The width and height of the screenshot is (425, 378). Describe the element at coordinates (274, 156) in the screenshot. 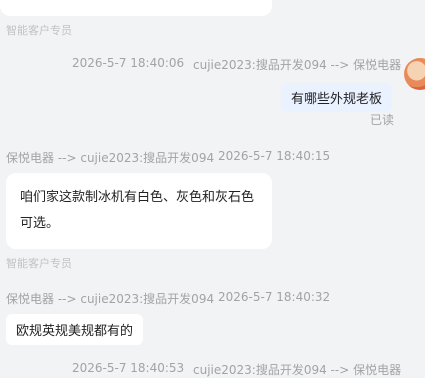

I see `message-time: 2026-5-7 18:40:15` at that location.